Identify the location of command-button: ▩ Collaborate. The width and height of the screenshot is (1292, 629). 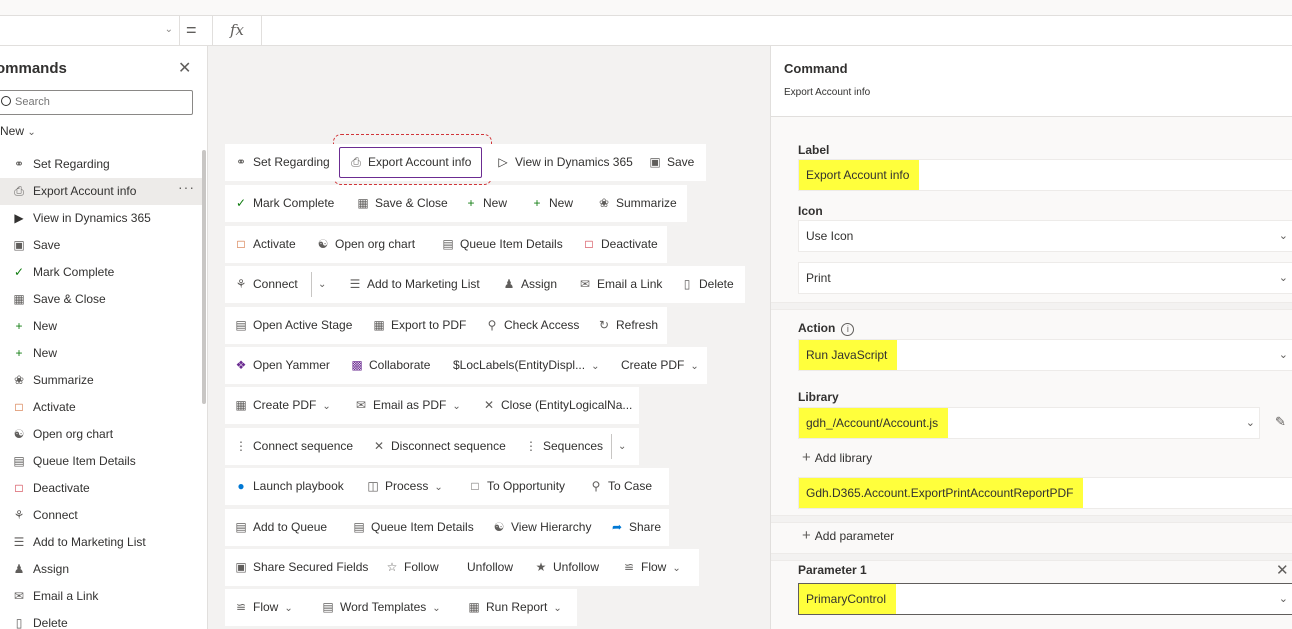
(389, 365).